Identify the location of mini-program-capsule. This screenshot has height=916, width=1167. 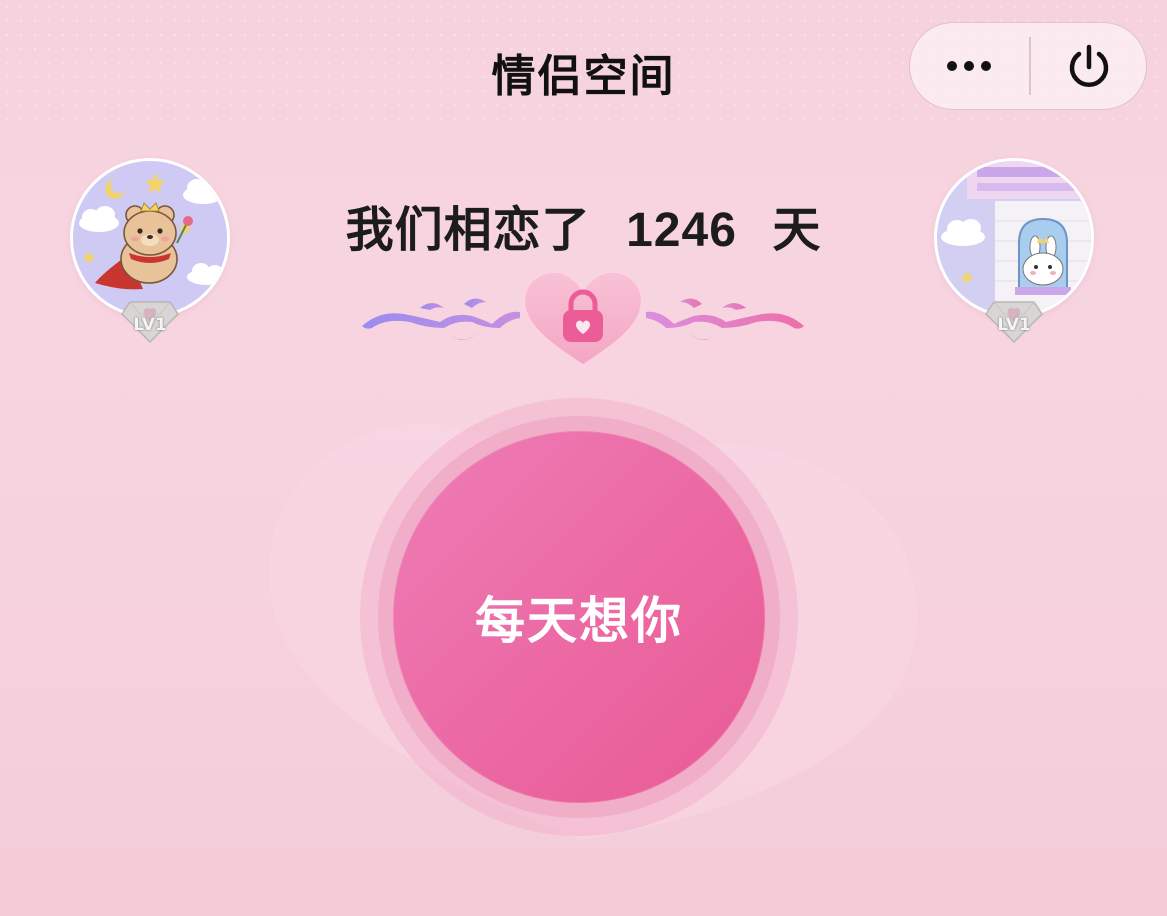
(1028, 66).